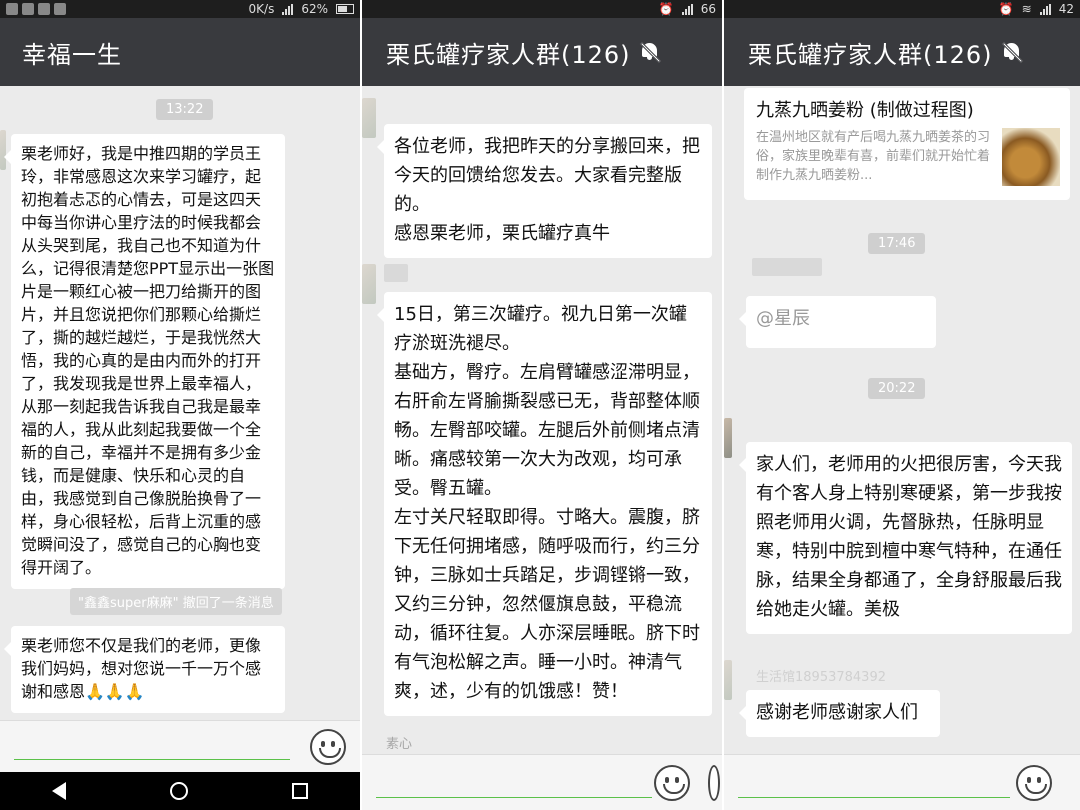 This screenshot has width=1080, height=810. What do you see at coordinates (1026, 9) in the screenshot?
I see `wifi-icon: ≋` at bounding box center [1026, 9].